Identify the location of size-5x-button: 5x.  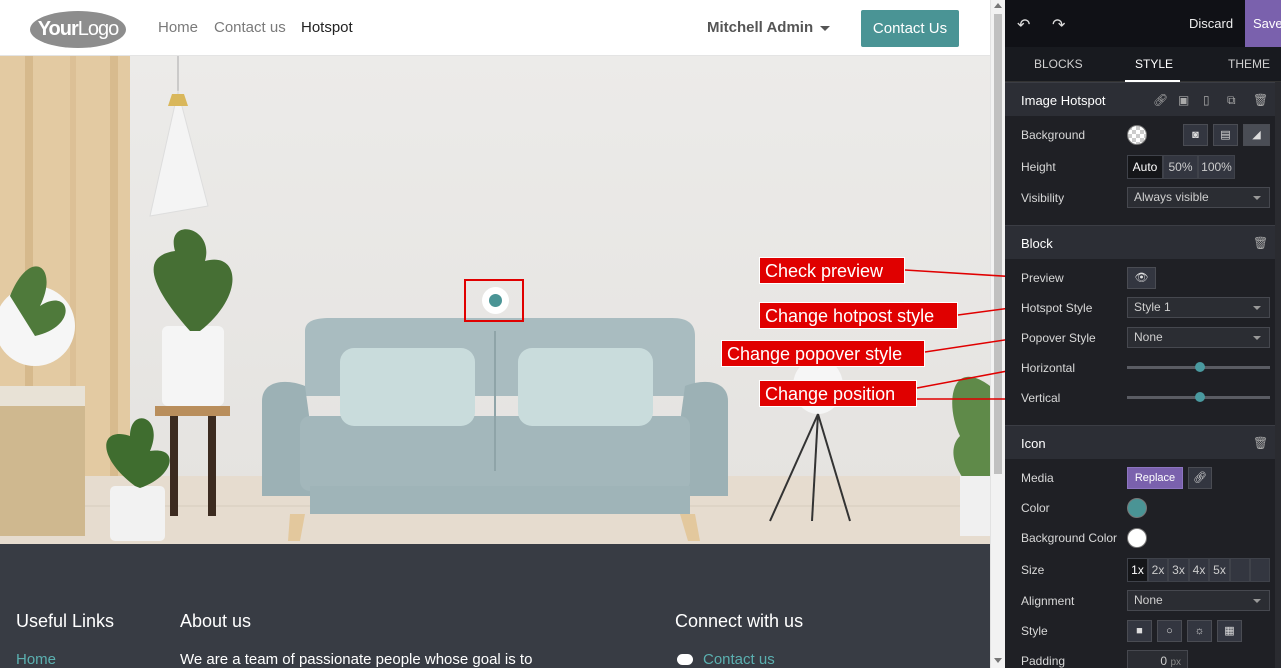
(1219, 570).